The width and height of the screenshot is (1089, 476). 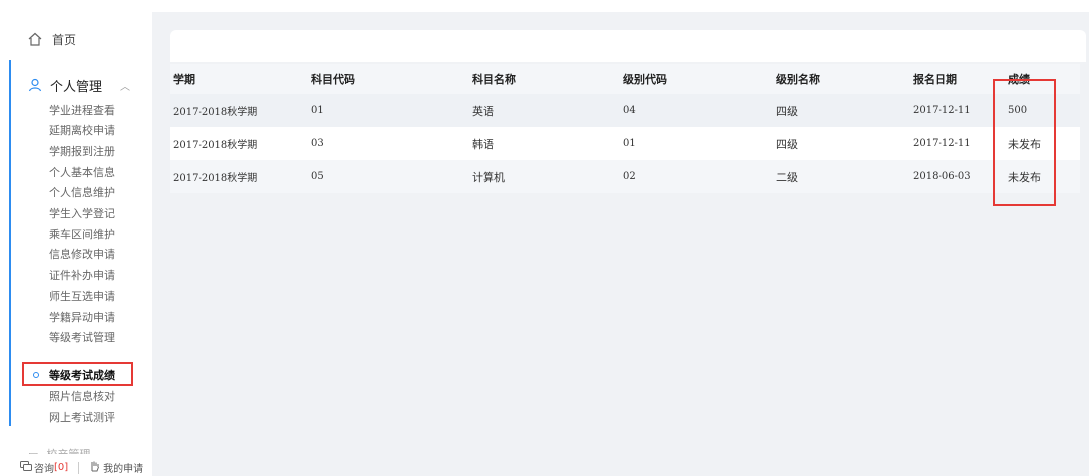 I want to click on user-icon, so click(x=35, y=85).